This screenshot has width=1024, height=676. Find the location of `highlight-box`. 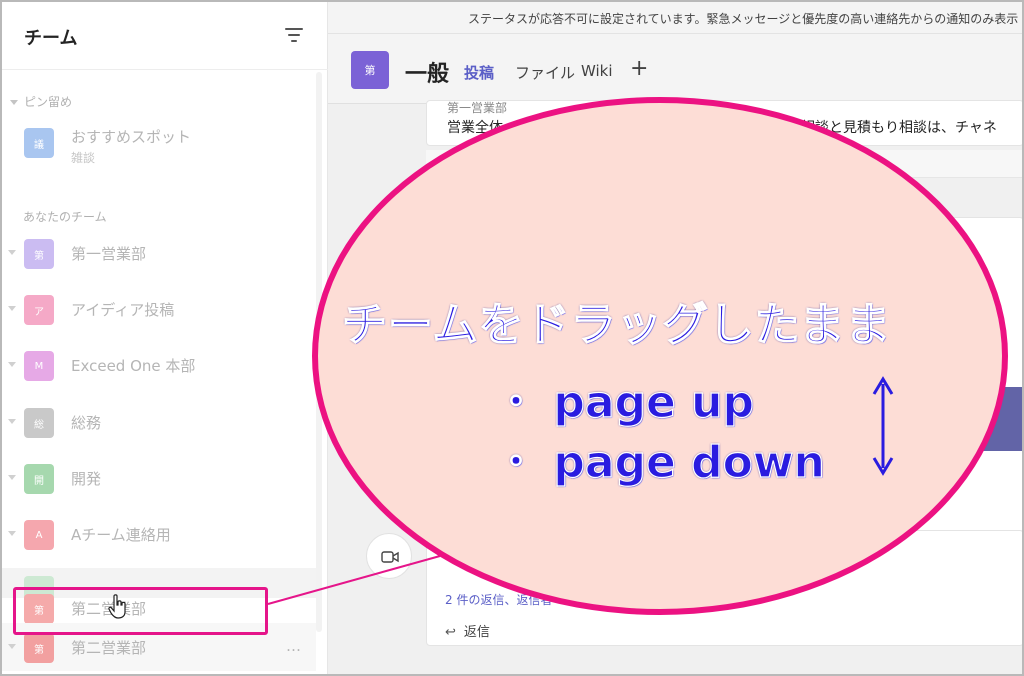

highlight-box is located at coordinates (140, 611).